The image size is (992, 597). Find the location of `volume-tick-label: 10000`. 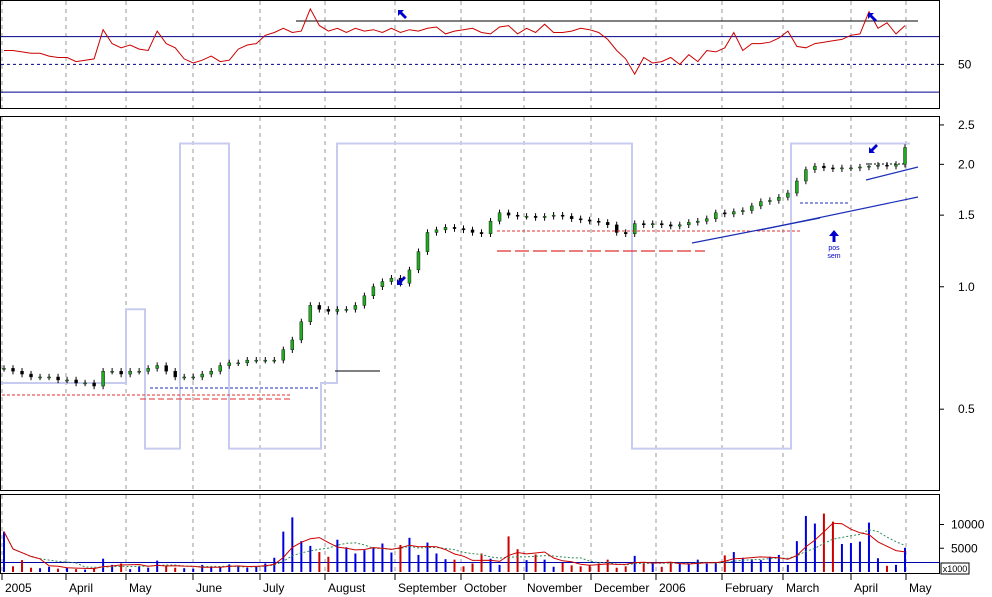

volume-tick-label: 10000 is located at coordinates (968, 525).